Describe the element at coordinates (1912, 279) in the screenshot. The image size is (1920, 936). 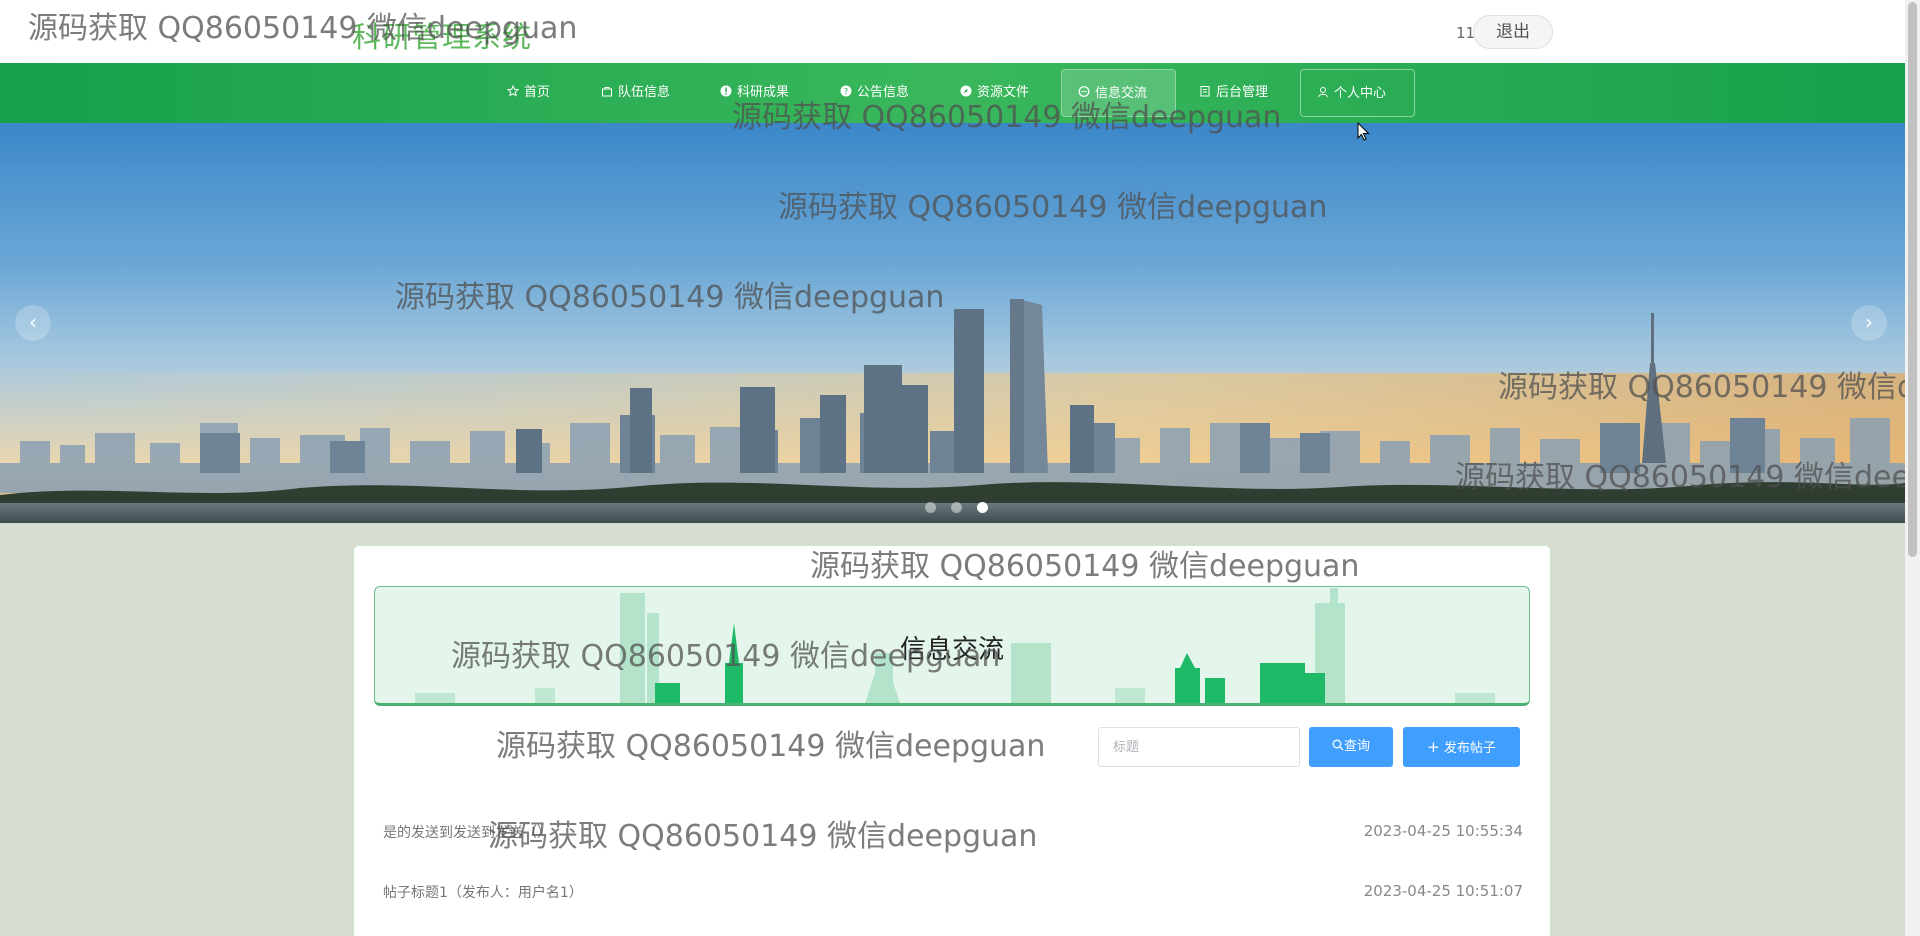
I see `scrollbar-thumb` at that location.